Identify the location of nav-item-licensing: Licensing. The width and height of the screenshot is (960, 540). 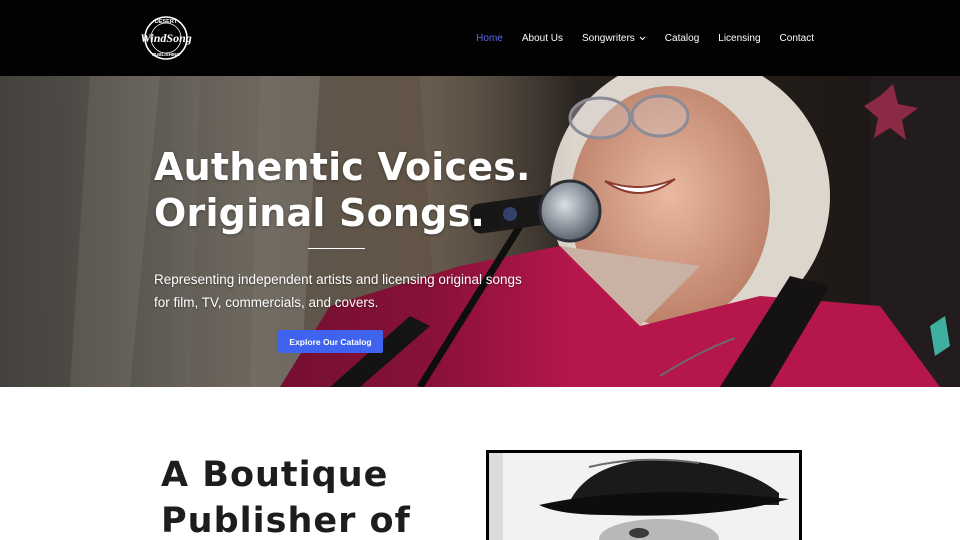
(739, 38).